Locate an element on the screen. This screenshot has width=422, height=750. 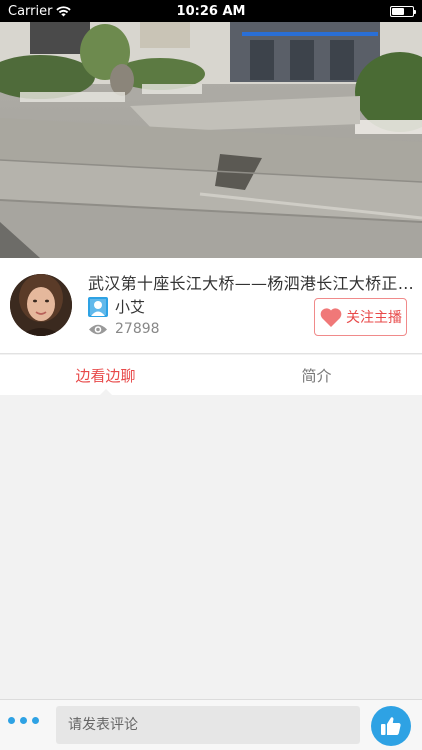
host-avatar is located at coordinates (41, 305).